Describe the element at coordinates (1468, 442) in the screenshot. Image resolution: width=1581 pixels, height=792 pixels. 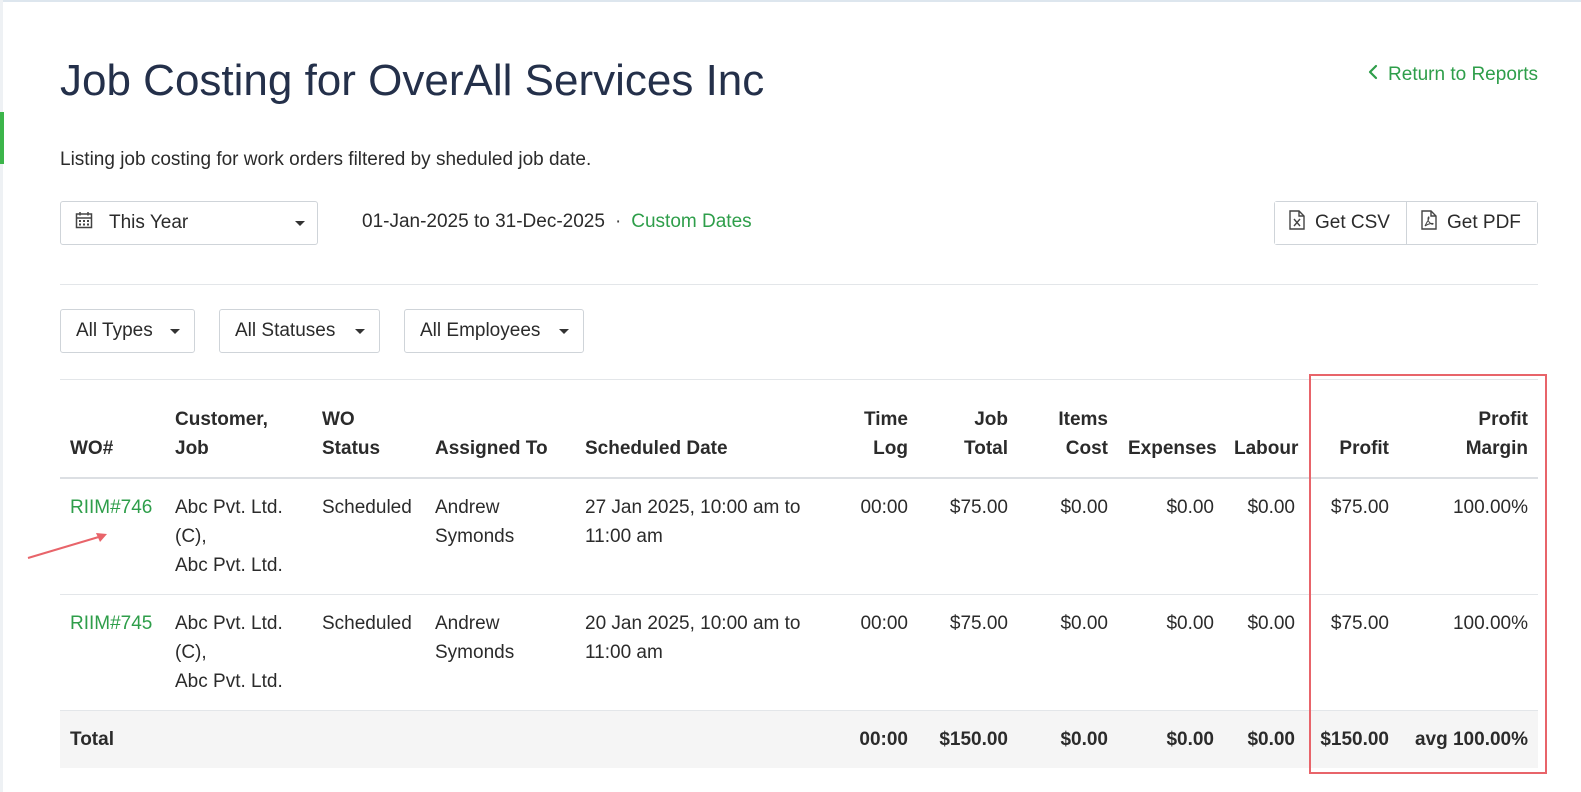
I see `column-header-profit-margin: Profit Margin` at that location.